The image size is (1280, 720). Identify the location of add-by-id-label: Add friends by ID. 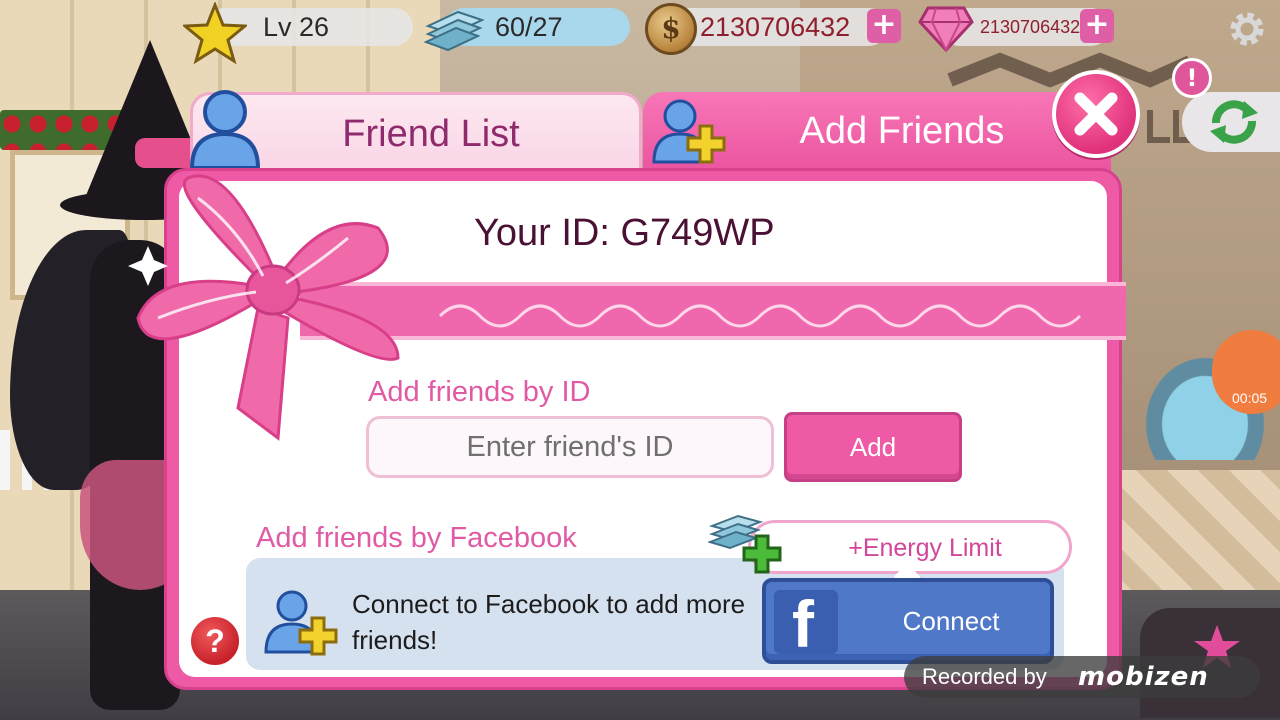
(479, 392).